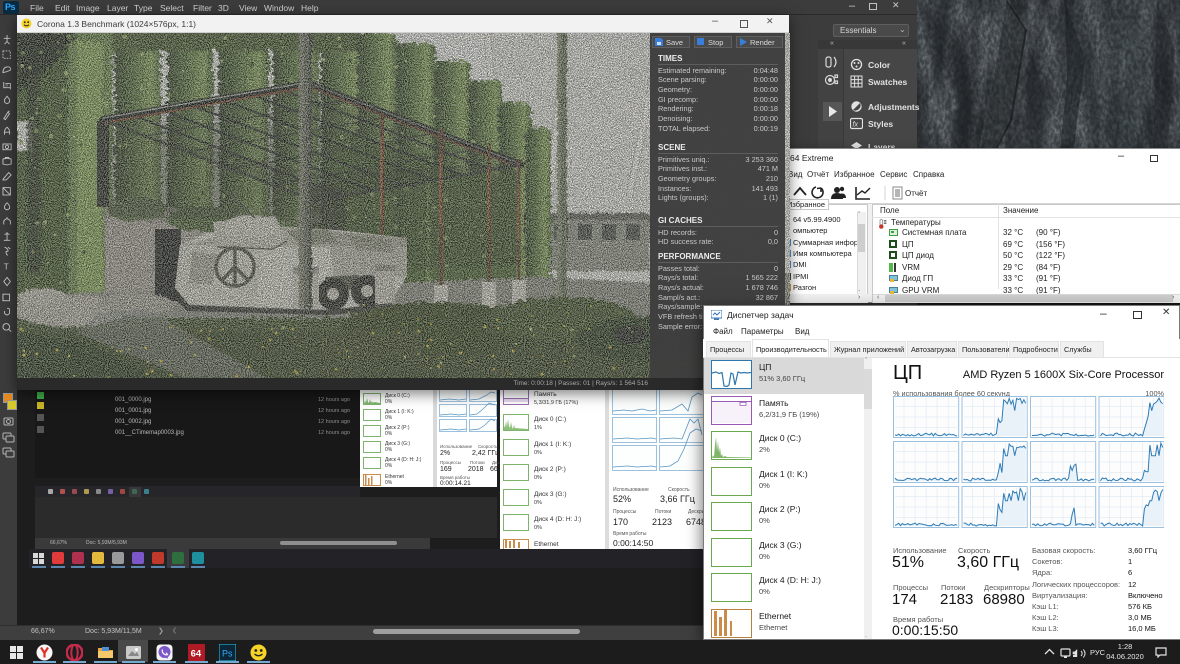 Image resolution: width=1180 pixels, height=664 pixels. What do you see at coordinates (227, 654) in the screenshot?
I see `svg-text: Ps` at bounding box center [227, 654].